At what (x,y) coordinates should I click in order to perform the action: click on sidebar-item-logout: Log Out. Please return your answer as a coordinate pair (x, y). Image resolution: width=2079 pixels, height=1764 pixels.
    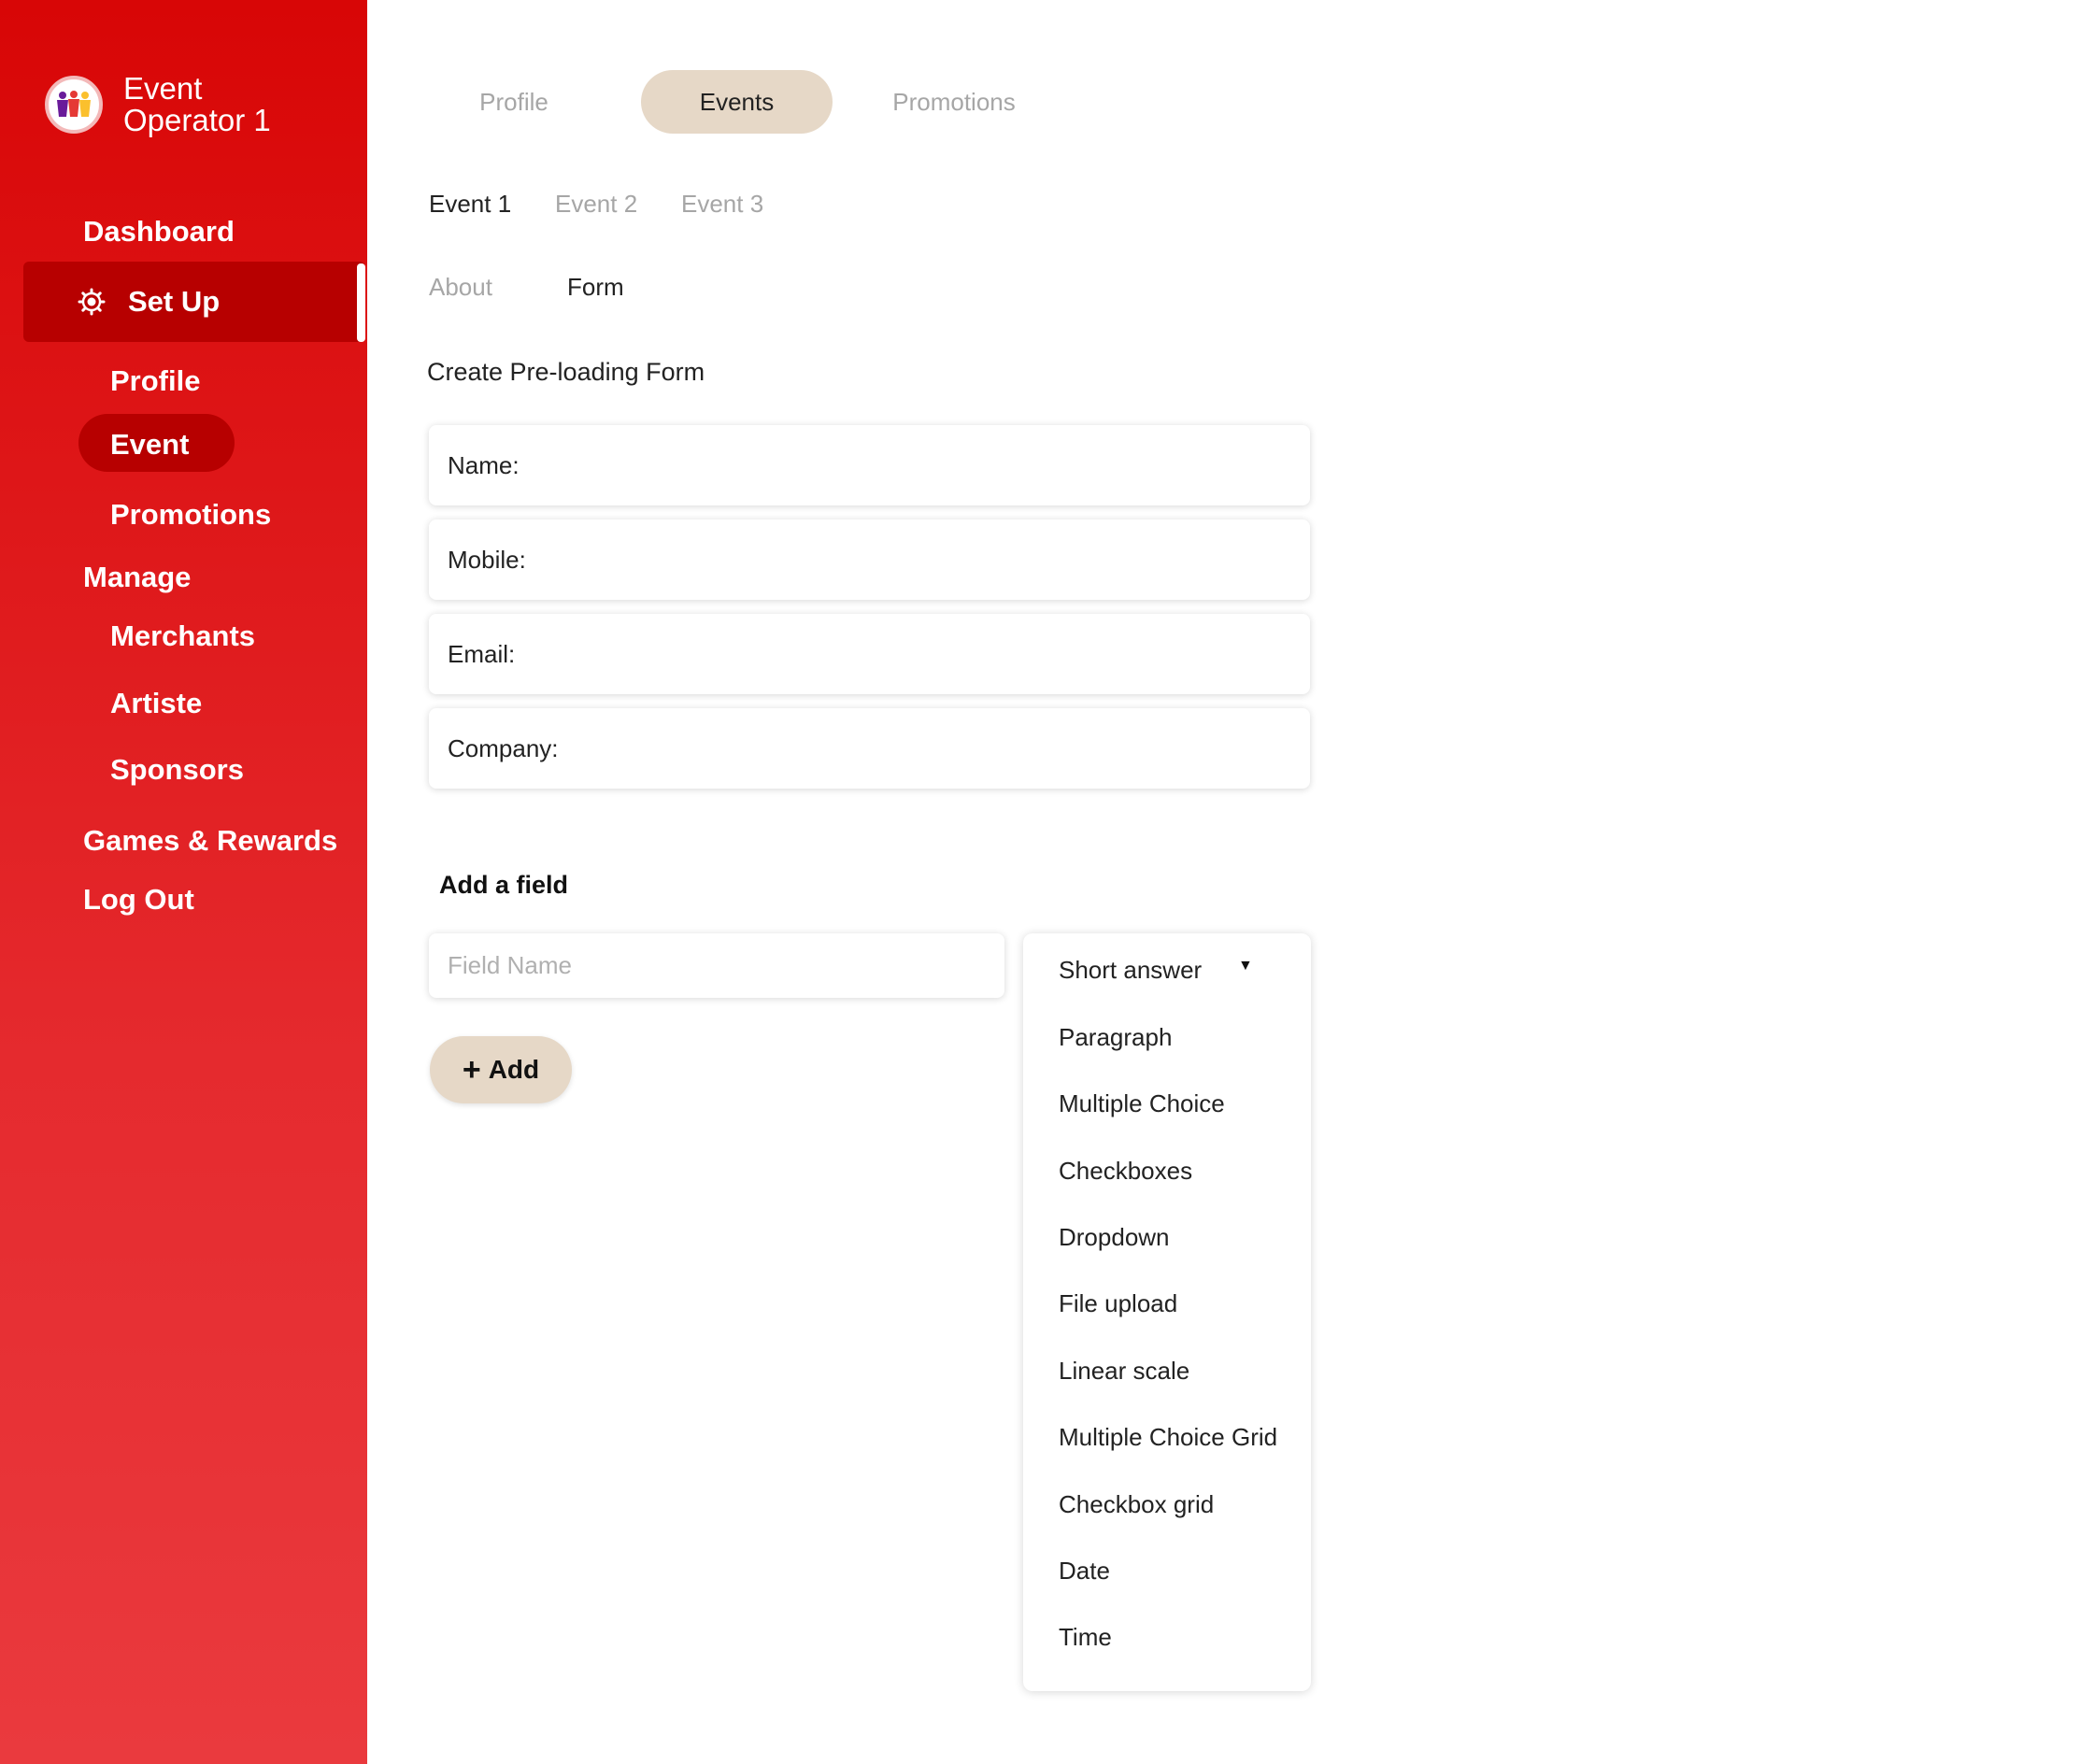
    Looking at the image, I should click on (138, 900).